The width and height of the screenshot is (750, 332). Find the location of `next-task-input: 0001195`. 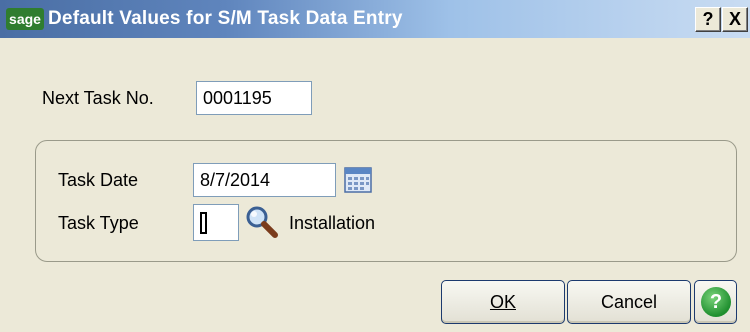

next-task-input: 0001195 is located at coordinates (254, 98).